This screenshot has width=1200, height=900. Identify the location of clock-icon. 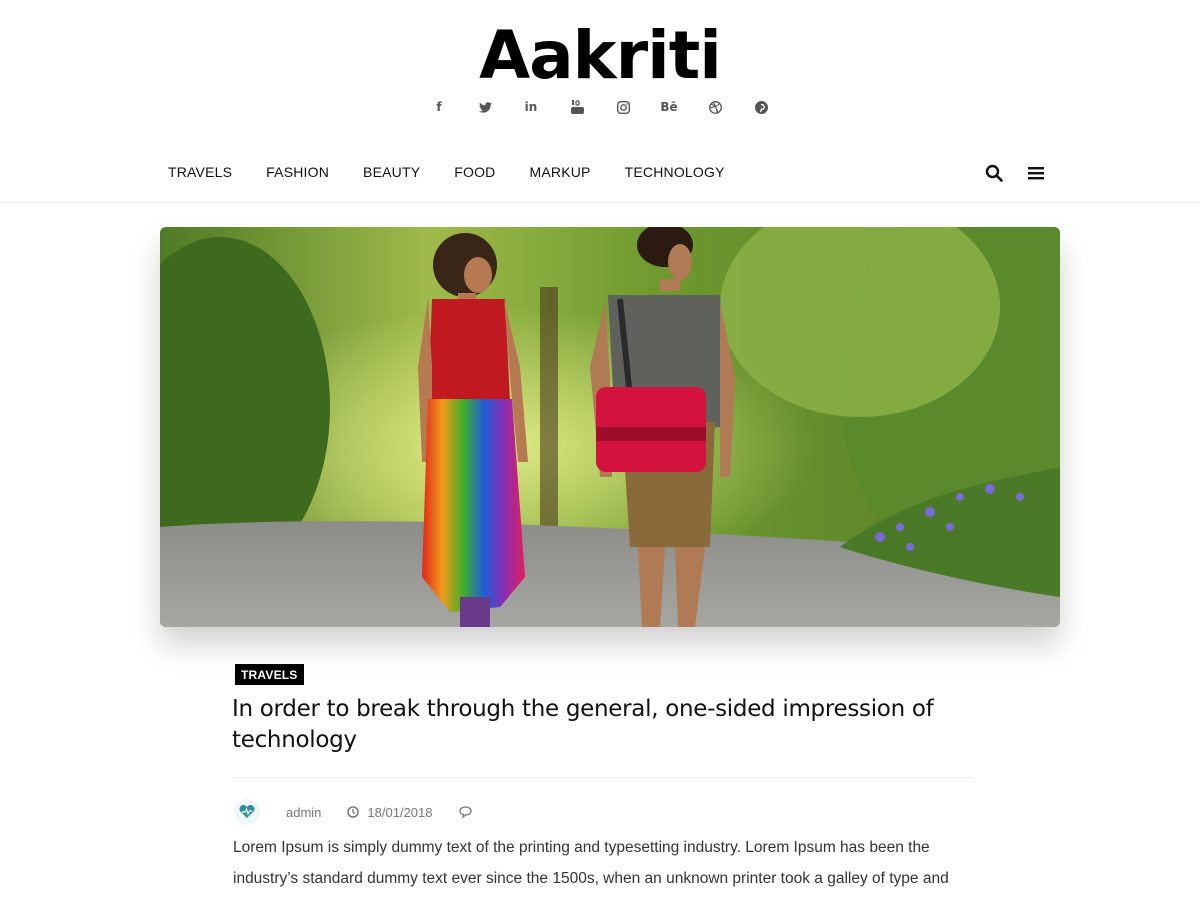
(353, 812).